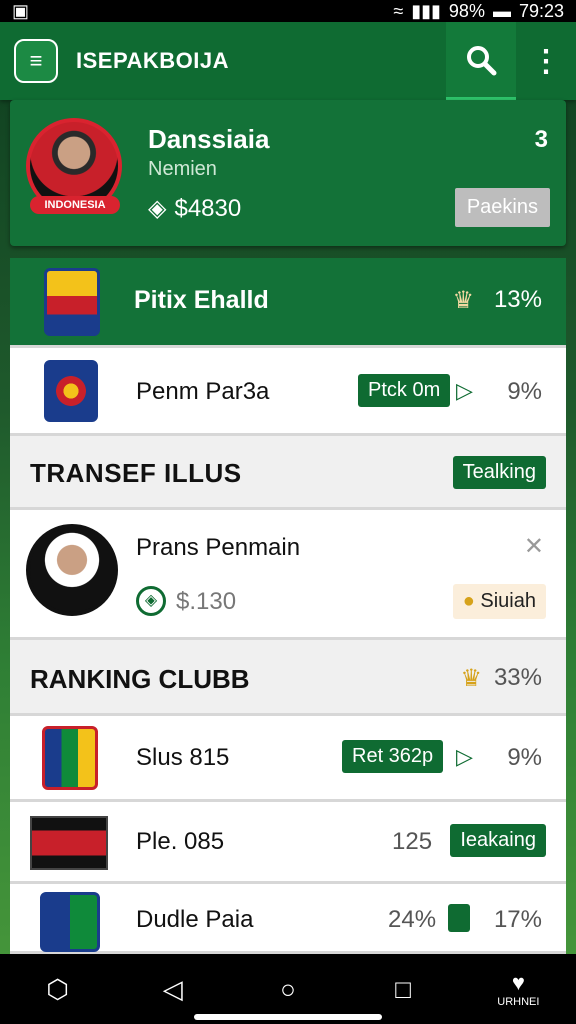 The height and width of the screenshot is (1024, 576). I want to click on club-row-featured: Pitix Ehalld ♛ 13%, so click(288, 303).